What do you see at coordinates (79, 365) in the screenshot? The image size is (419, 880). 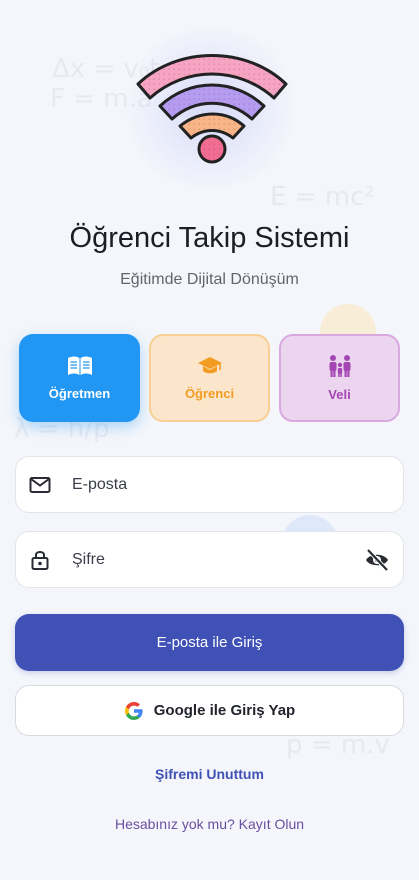 I see `book-icon` at bounding box center [79, 365].